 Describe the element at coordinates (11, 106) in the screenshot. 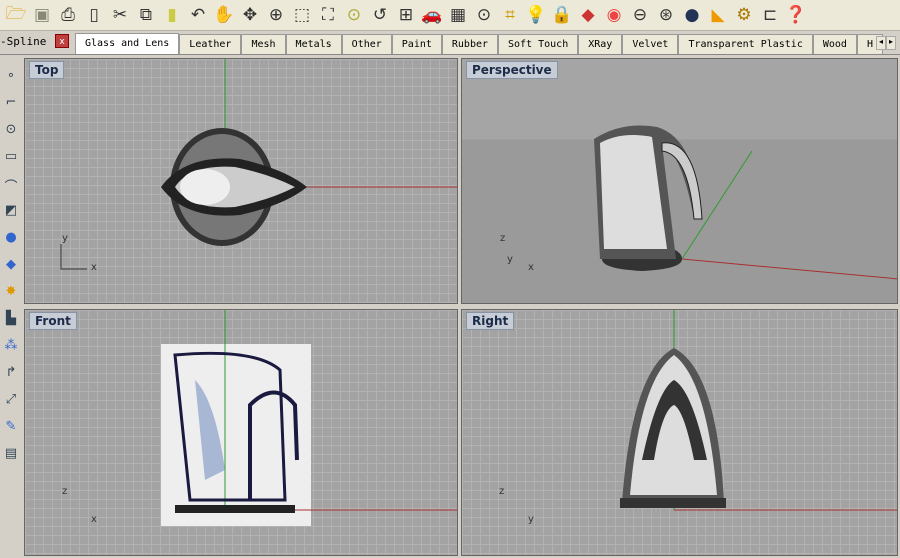

I see `polyline-tool-icon: ⌐` at that location.